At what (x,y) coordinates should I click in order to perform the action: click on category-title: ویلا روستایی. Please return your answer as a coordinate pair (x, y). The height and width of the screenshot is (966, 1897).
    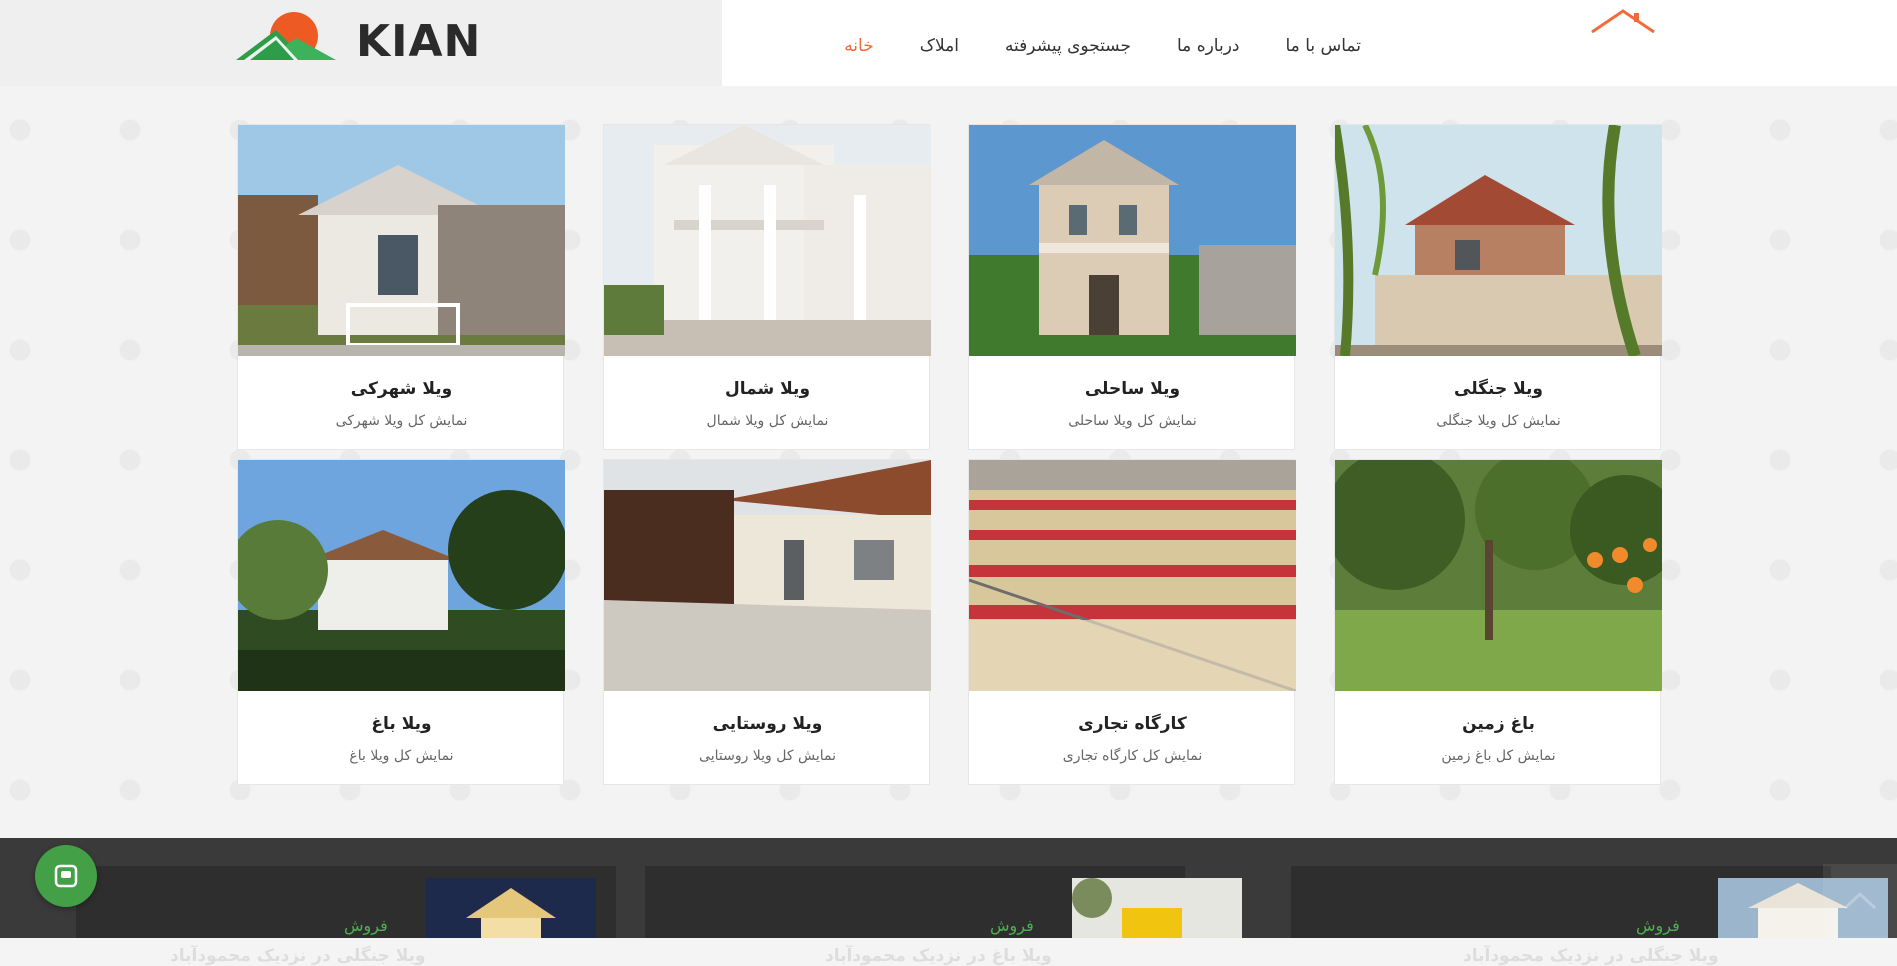
    Looking at the image, I should click on (767, 724).